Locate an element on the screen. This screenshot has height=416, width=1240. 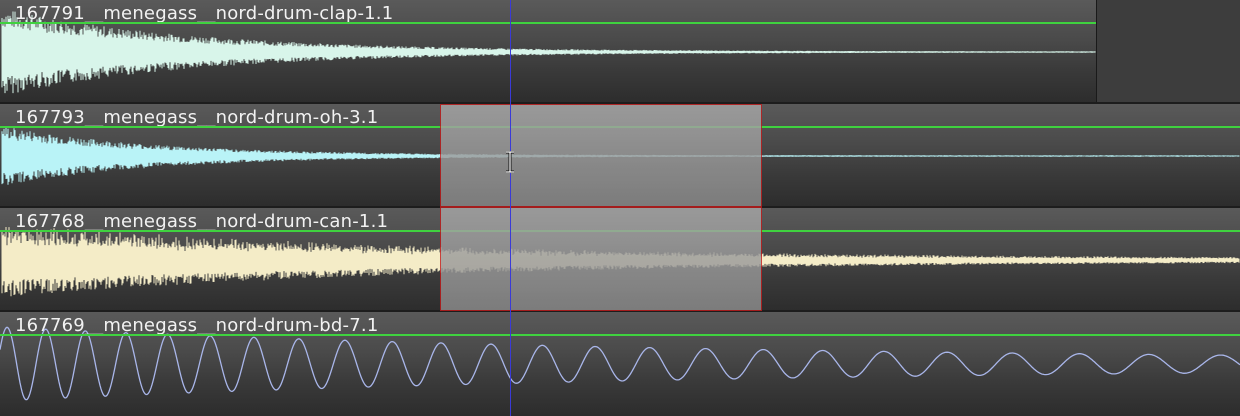
track-title: 167793__menegass__nord-drum-oh-3.1 is located at coordinates (197, 117).